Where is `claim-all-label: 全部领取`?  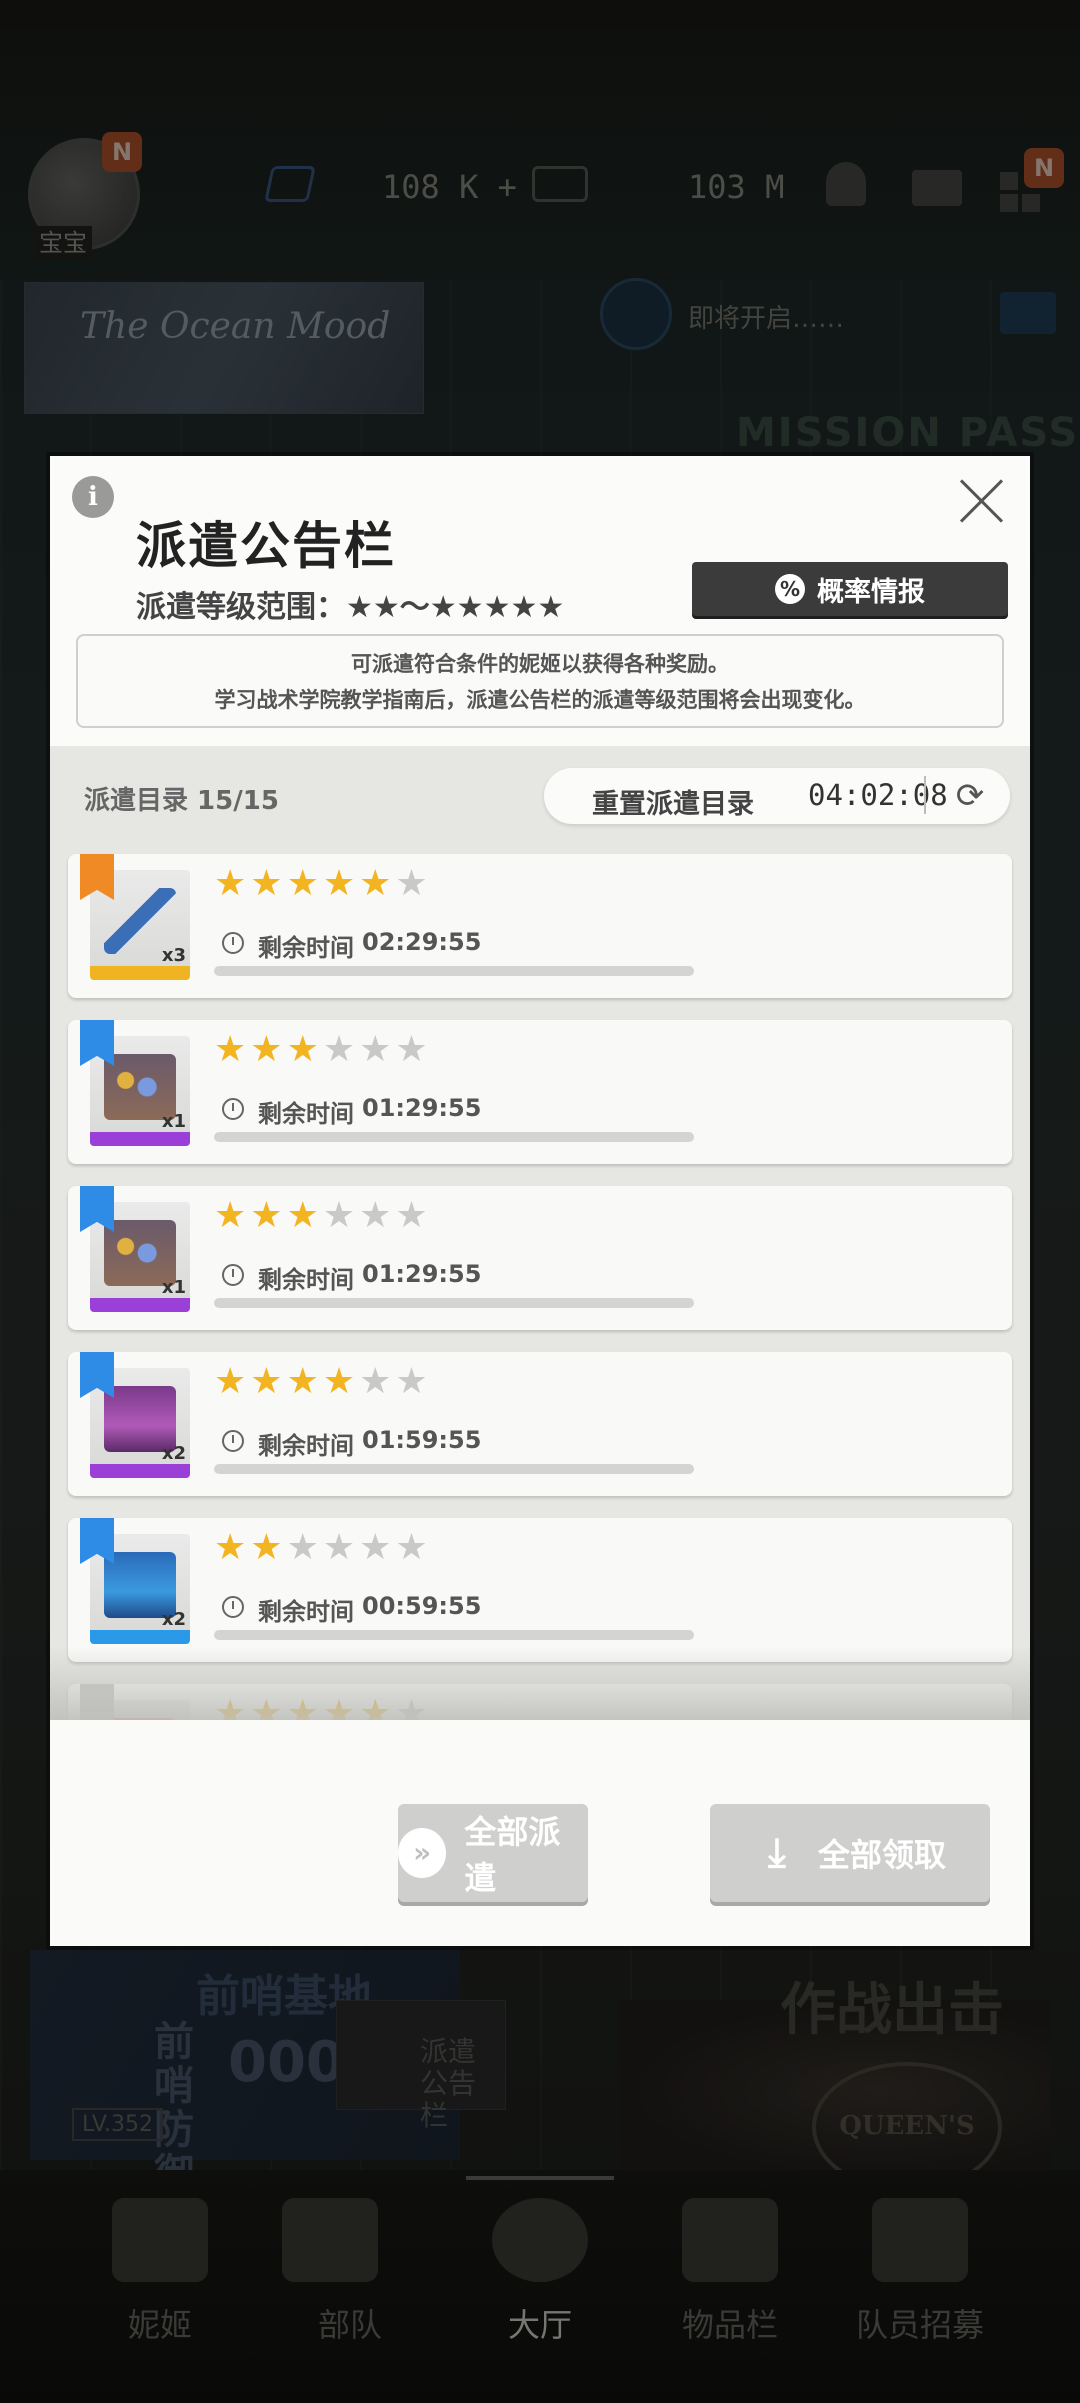 claim-all-label: 全部领取 is located at coordinates (881, 1855).